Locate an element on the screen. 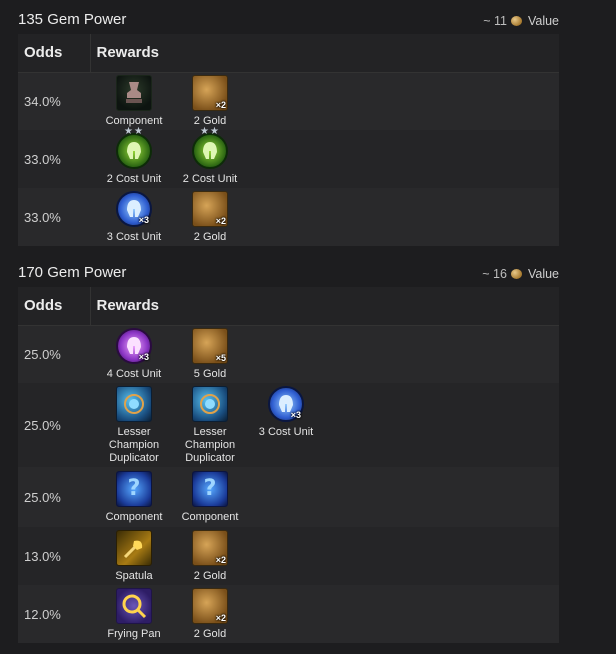  value-amount: ~ 11 is located at coordinates (495, 21).